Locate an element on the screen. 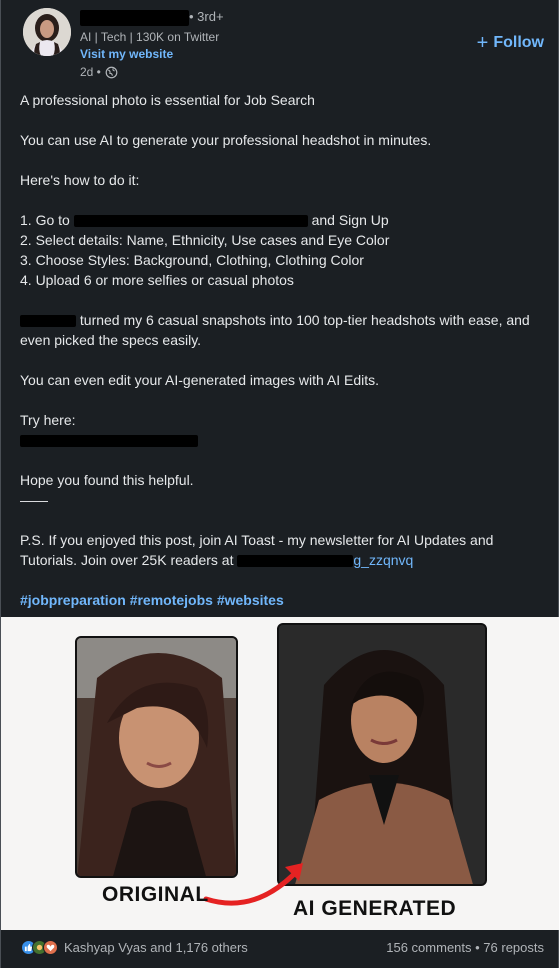 The image size is (559, 968). post-timestamp: 2d • is located at coordinates (99, 72).